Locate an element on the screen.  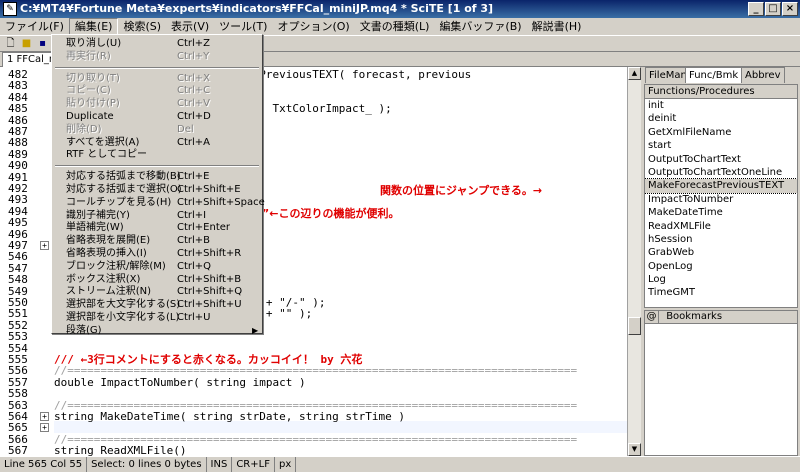
function-list-item: Log is located at coordinates (721, 279).